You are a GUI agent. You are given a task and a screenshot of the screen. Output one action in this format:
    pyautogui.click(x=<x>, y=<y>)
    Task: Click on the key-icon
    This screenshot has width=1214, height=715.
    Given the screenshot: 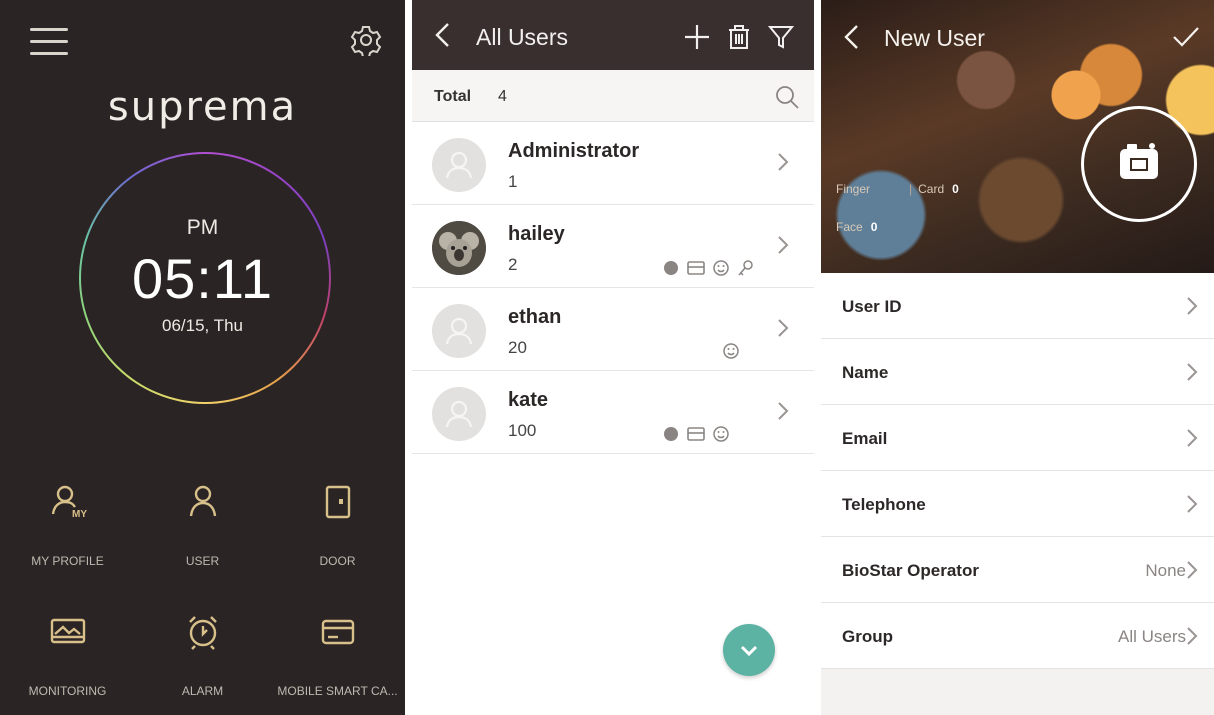 What is the action you would take?
    pyautogui.click(x=745, y=268)
    